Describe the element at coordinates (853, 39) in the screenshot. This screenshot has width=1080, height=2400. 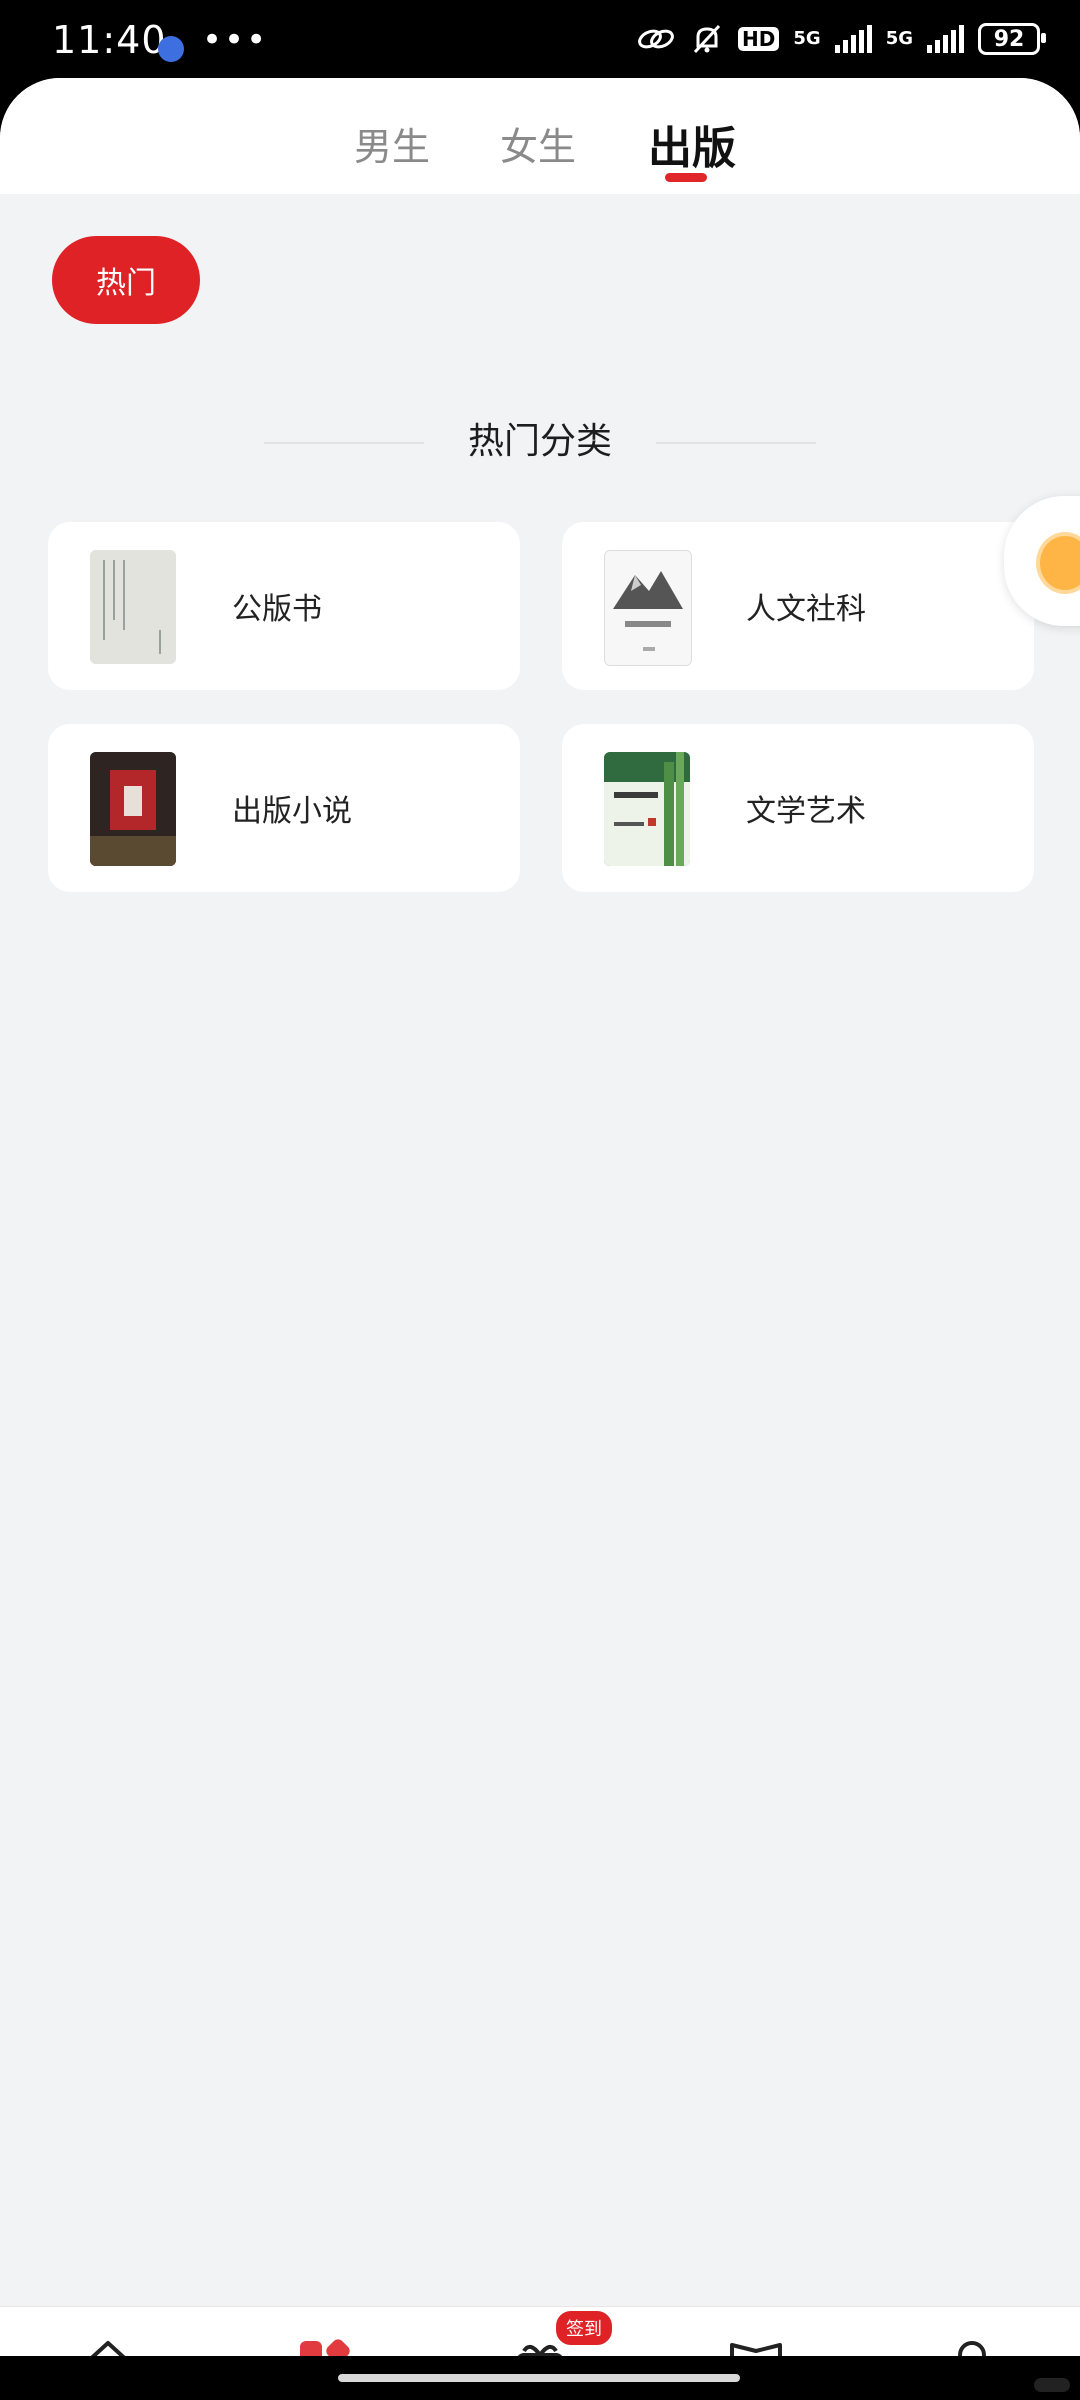
I see `signal-bars-1-icon` at that location.